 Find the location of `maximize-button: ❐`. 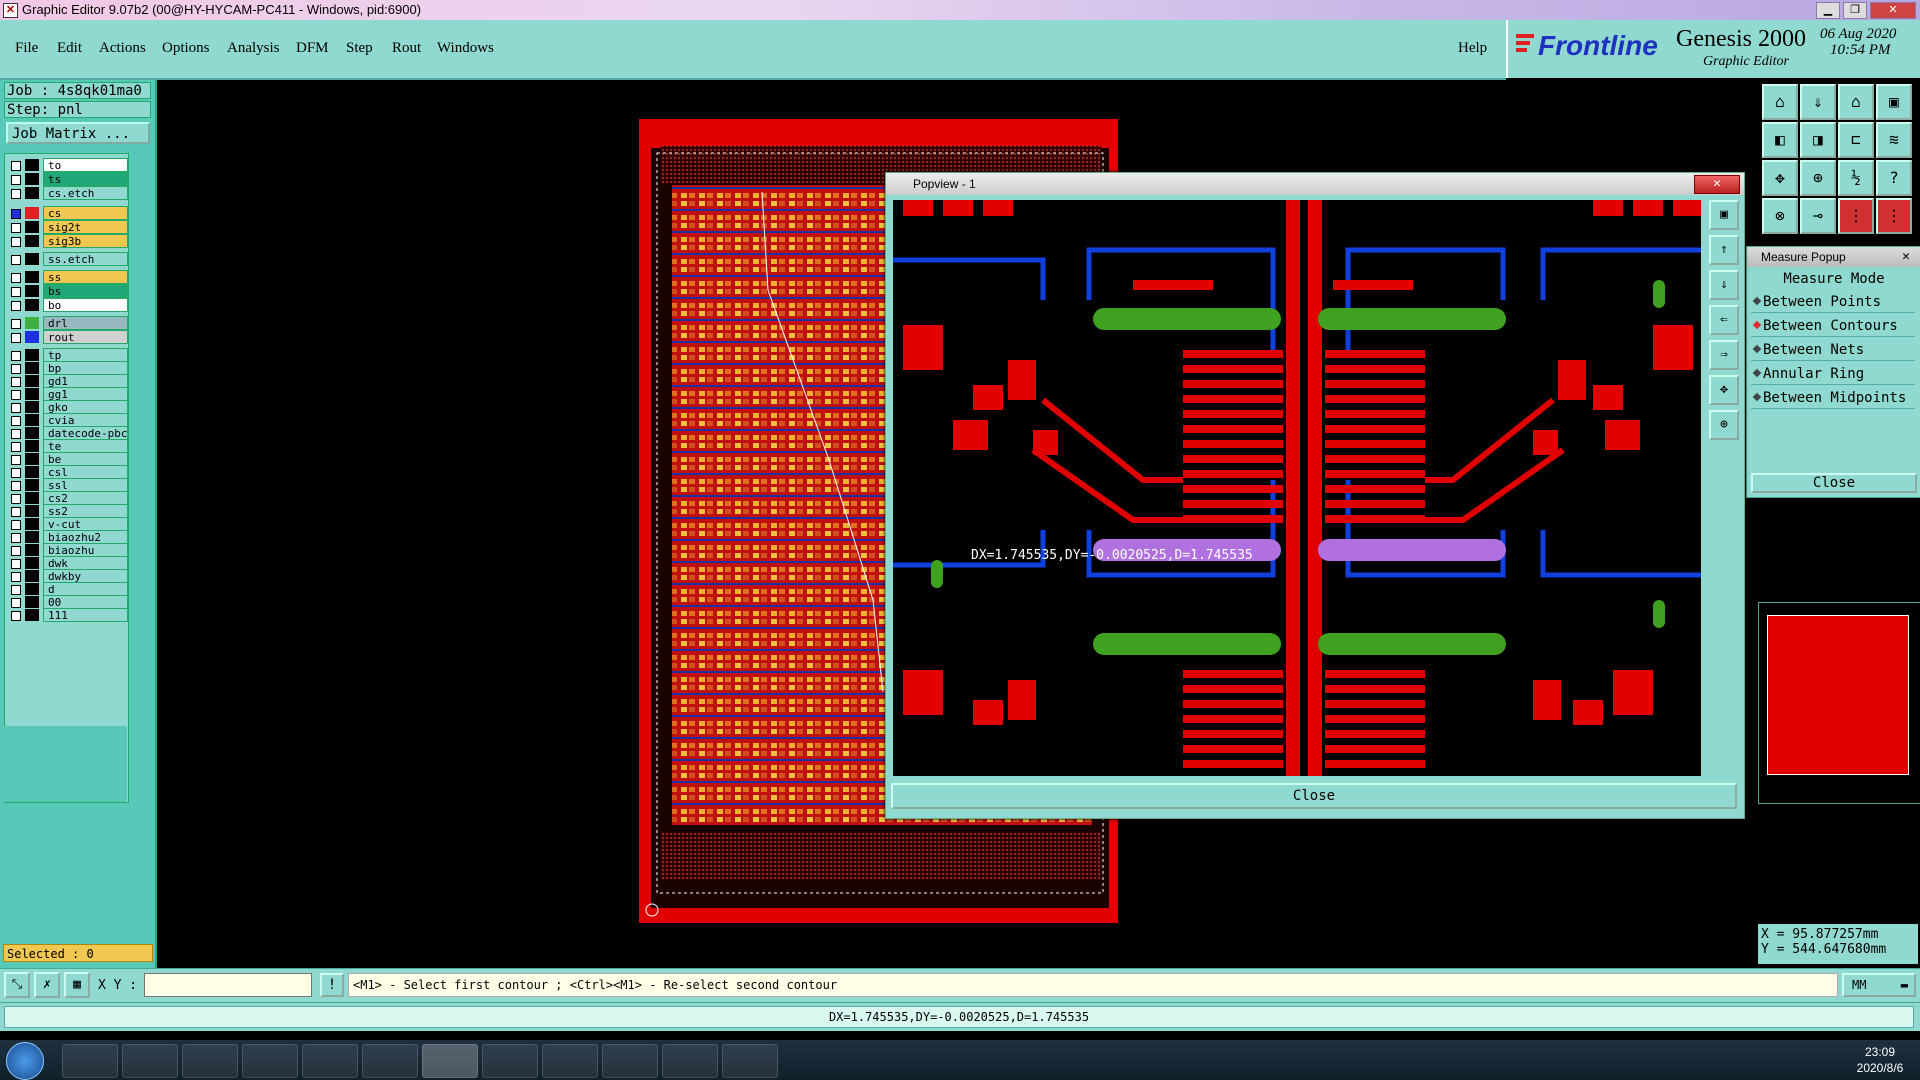

maximize-button: ❐ is located at coordinates (1855, 10).